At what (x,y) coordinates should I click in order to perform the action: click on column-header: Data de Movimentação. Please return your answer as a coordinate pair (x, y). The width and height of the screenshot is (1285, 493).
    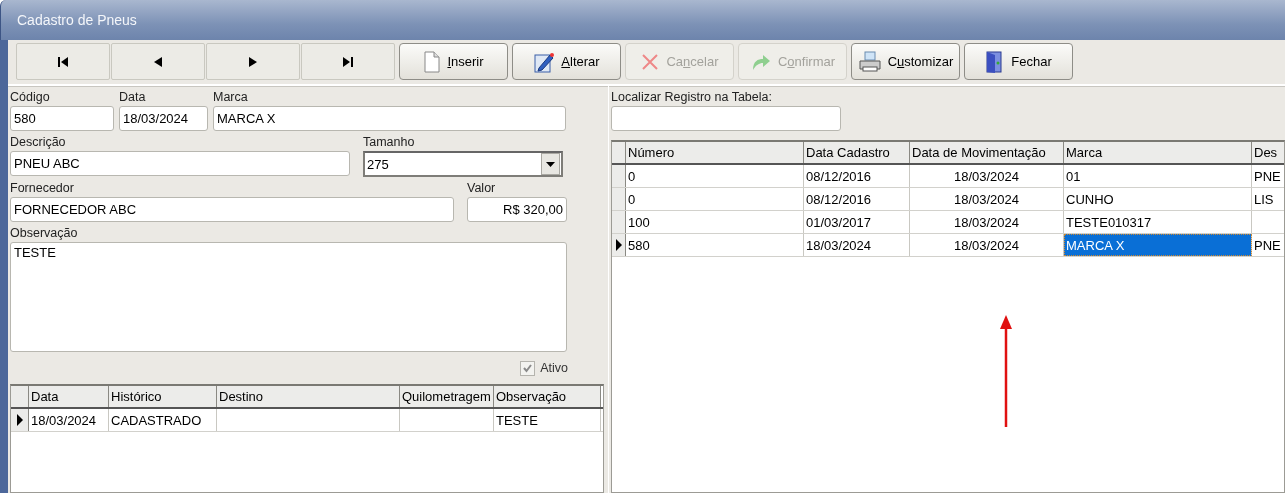
    Looking at the image, I should click on (987, 152).